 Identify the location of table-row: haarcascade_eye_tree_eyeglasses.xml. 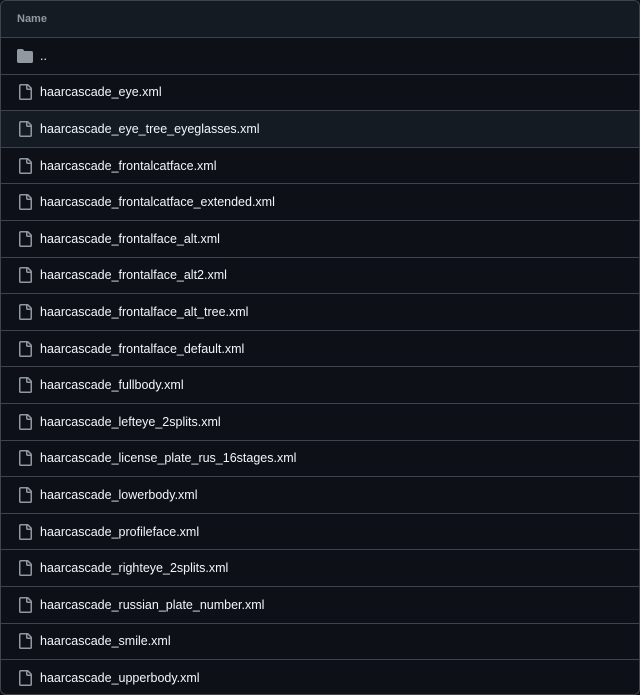
(320, 129).